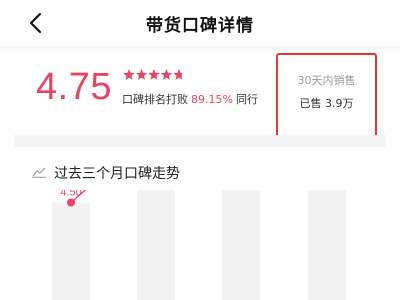 This screenshot has height=300, width=400. I want to click on rank-text: 口碑排名打败 89.15% 同行, so click(190, 99).